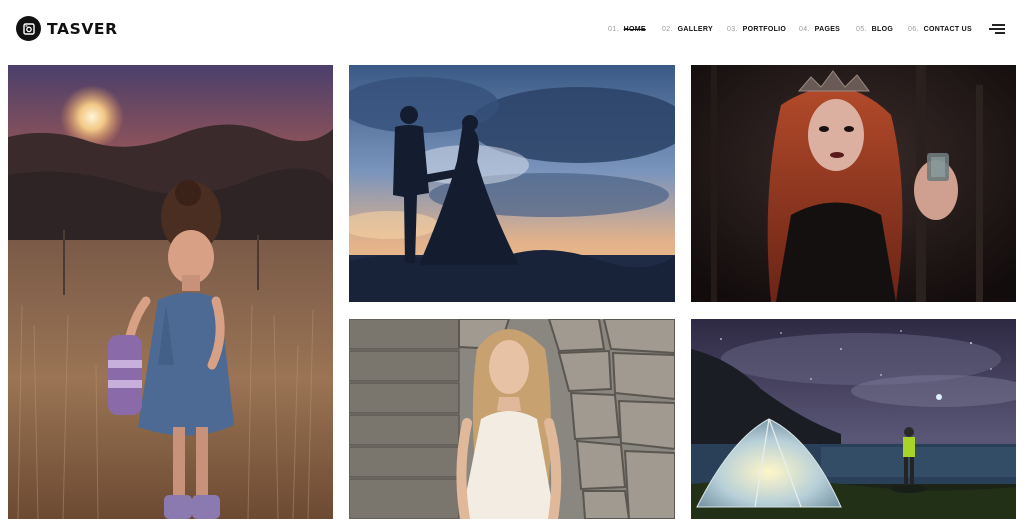  I want to click on nav-item-label: GALLERY, so click(695, 29).